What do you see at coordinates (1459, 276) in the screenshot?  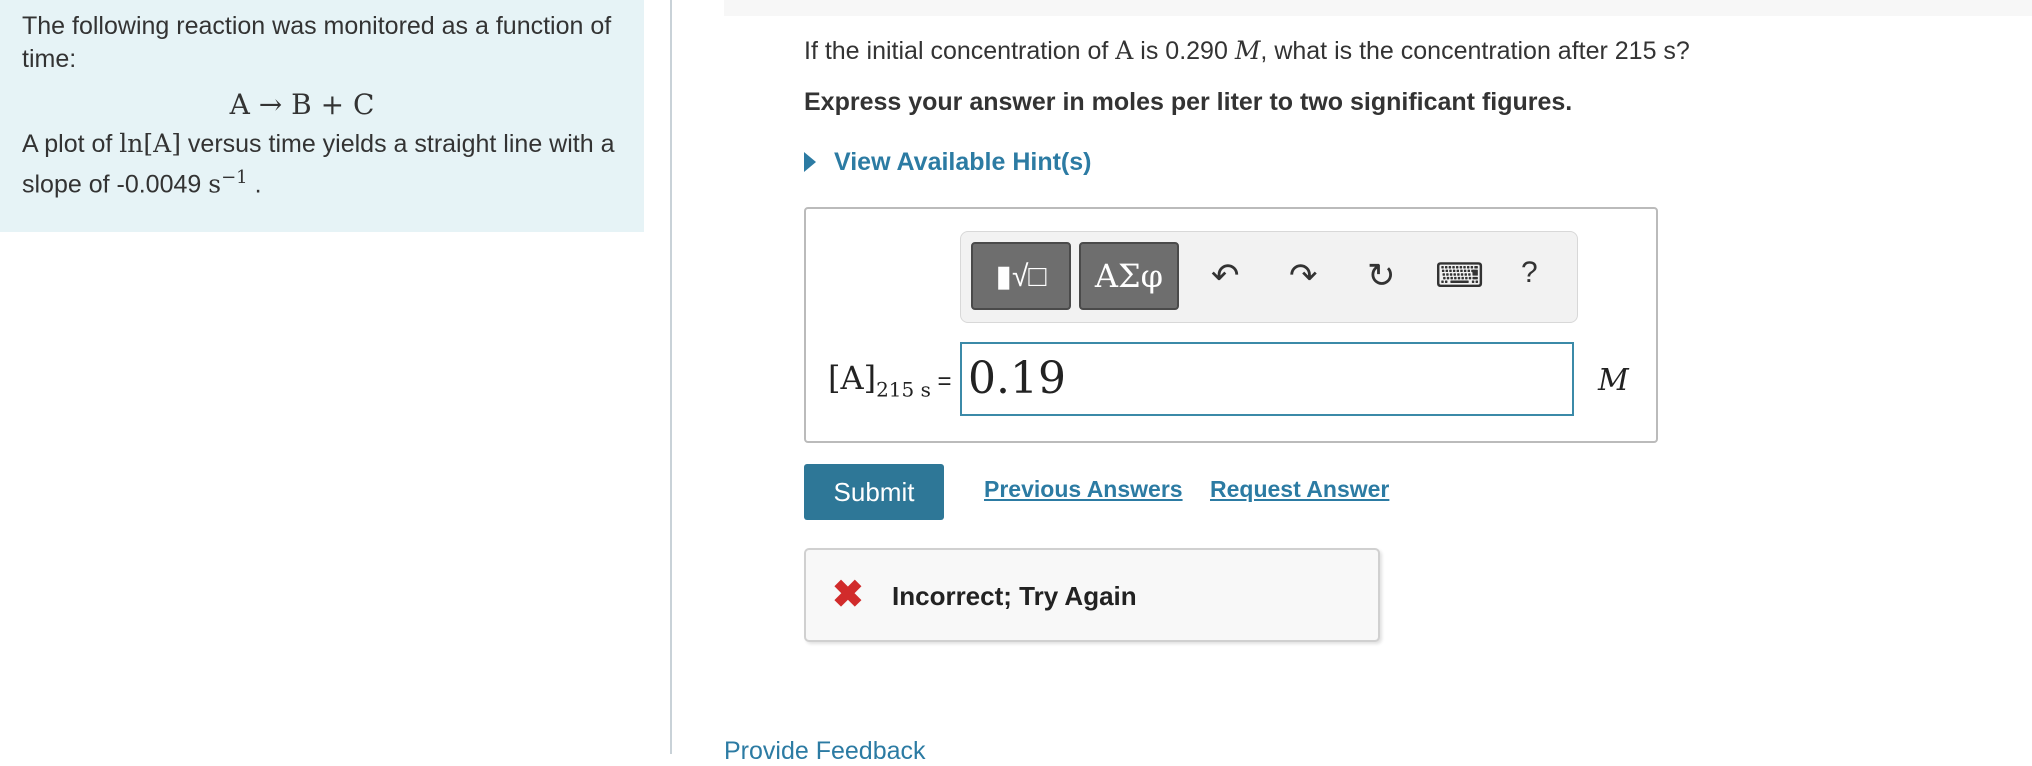 I see `keyboard-icon: ⌨` at bounding box center [1459, 276].